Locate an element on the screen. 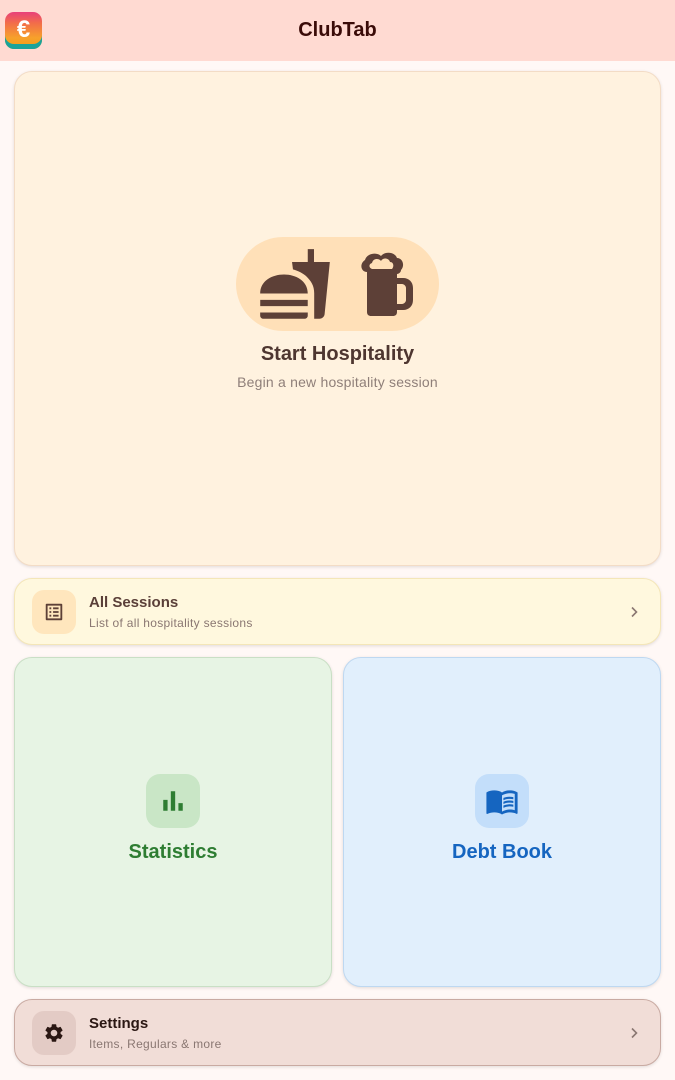 This screenshot has width=675, height=1080. settings-title: Settings is located at coordinates (119, 1023).